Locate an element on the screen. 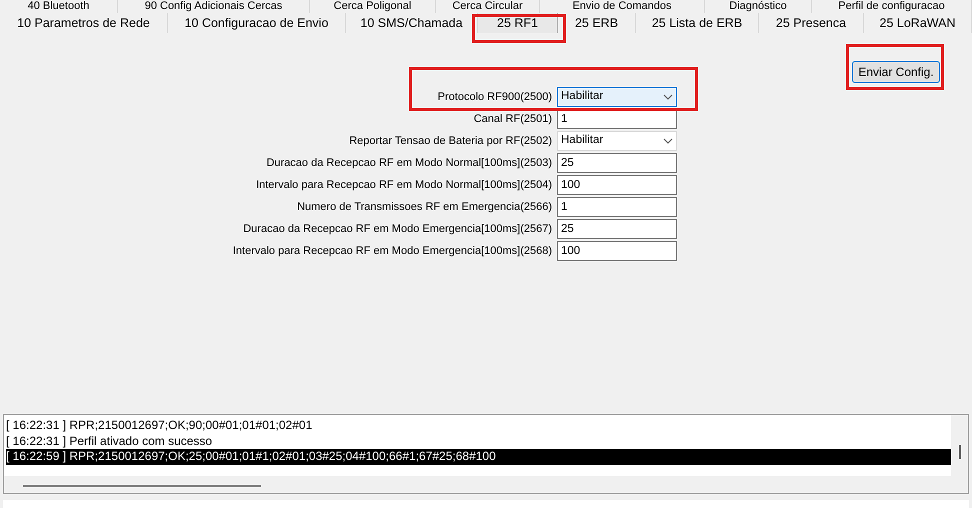  field-label: Protocolo RF900(2500) is located at coordinates (495, 97).